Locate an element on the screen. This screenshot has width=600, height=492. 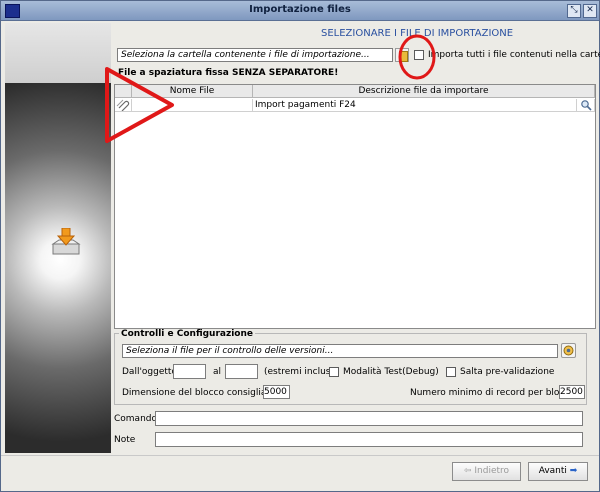
folder-browse-button is located at coordinates (402, 55).